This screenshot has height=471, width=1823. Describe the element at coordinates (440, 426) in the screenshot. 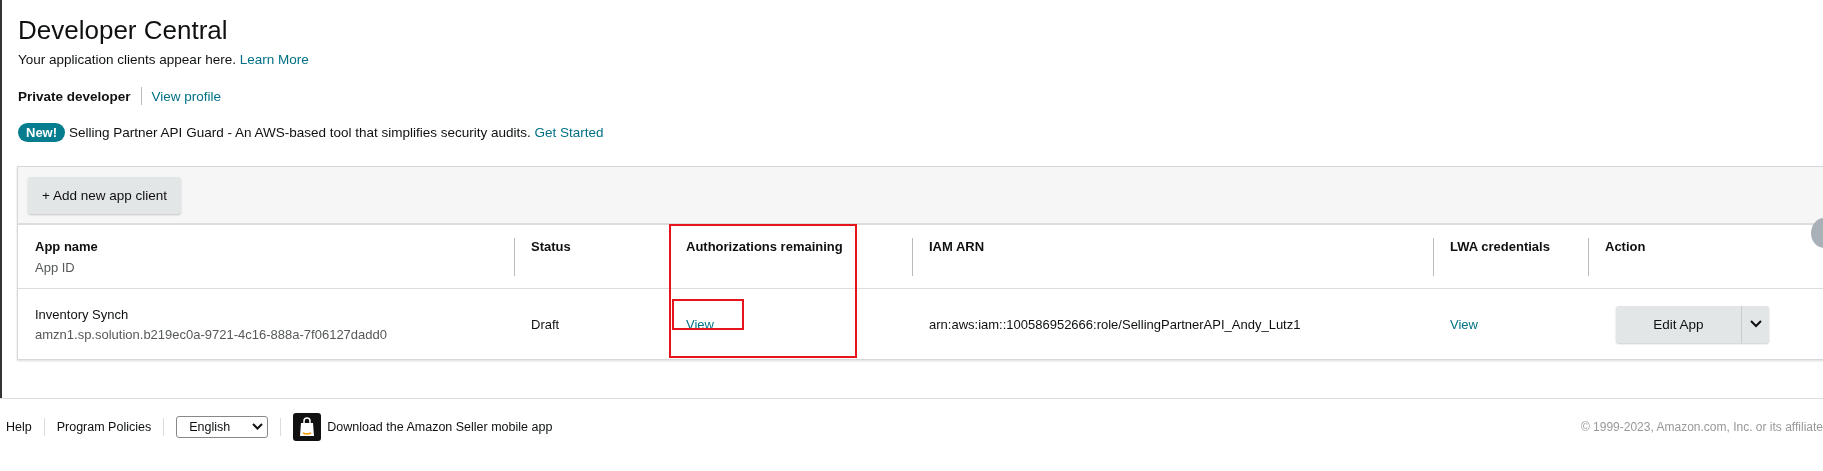

I see `app-download-link: Download the Amazon Seller mobile app` at that location.